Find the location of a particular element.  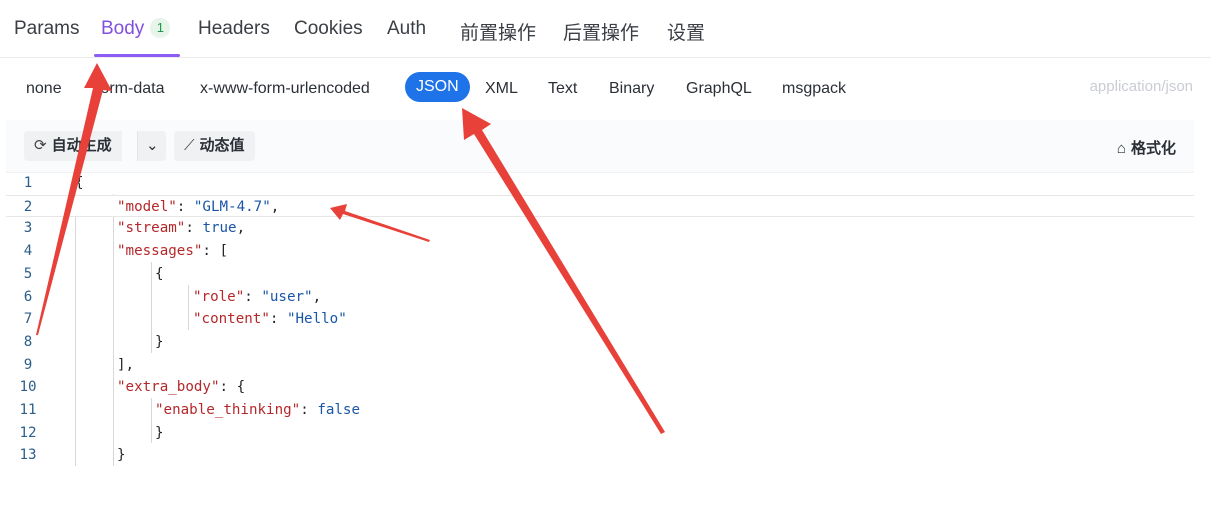

json-key: "messages" is located at coordinates (160, 251).